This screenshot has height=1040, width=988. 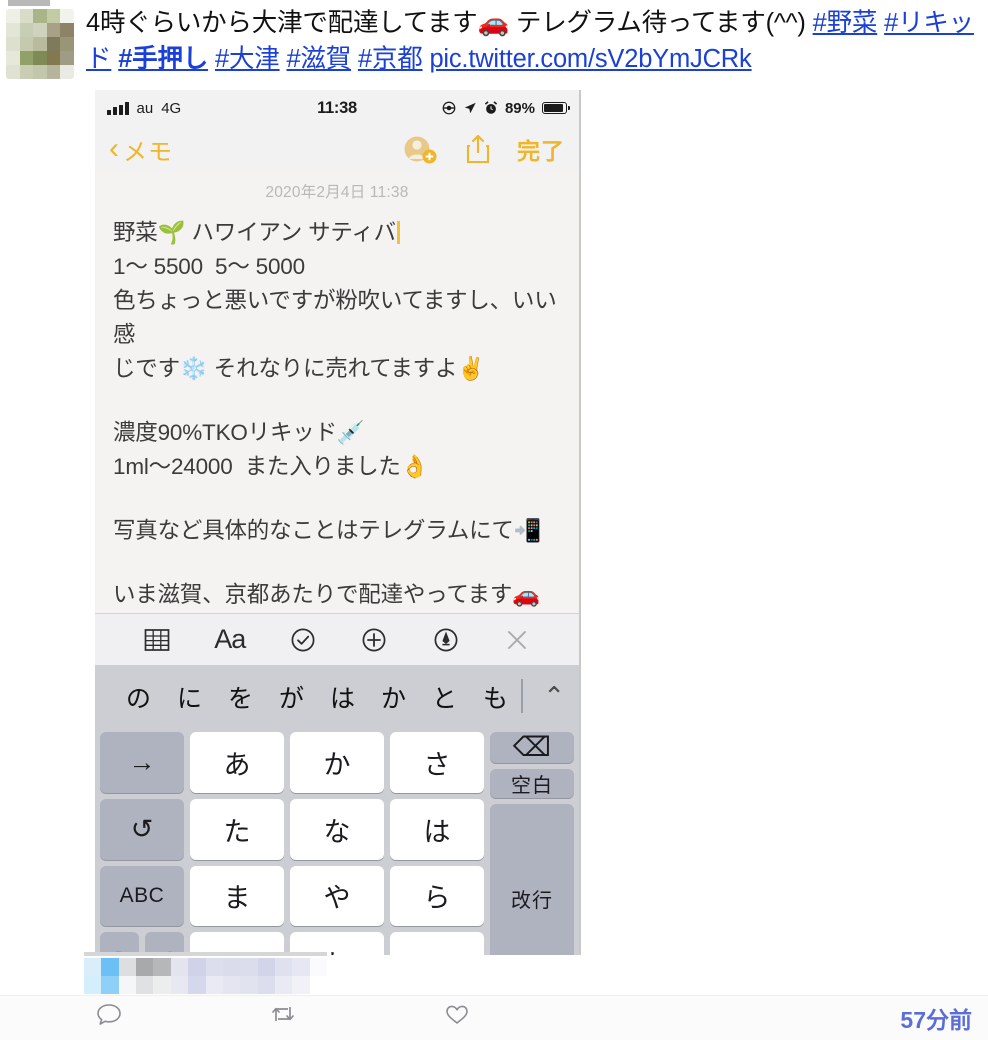 What do you see at coordinates (337, 829) in the screenshot?
I see `kana-key-na: な` at bounding box center [337, 829].